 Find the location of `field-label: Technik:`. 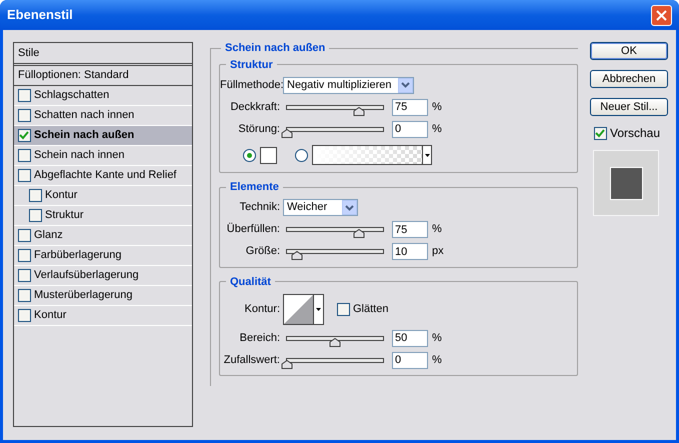

field-label: Technik: is located at coordinates (259, 208).